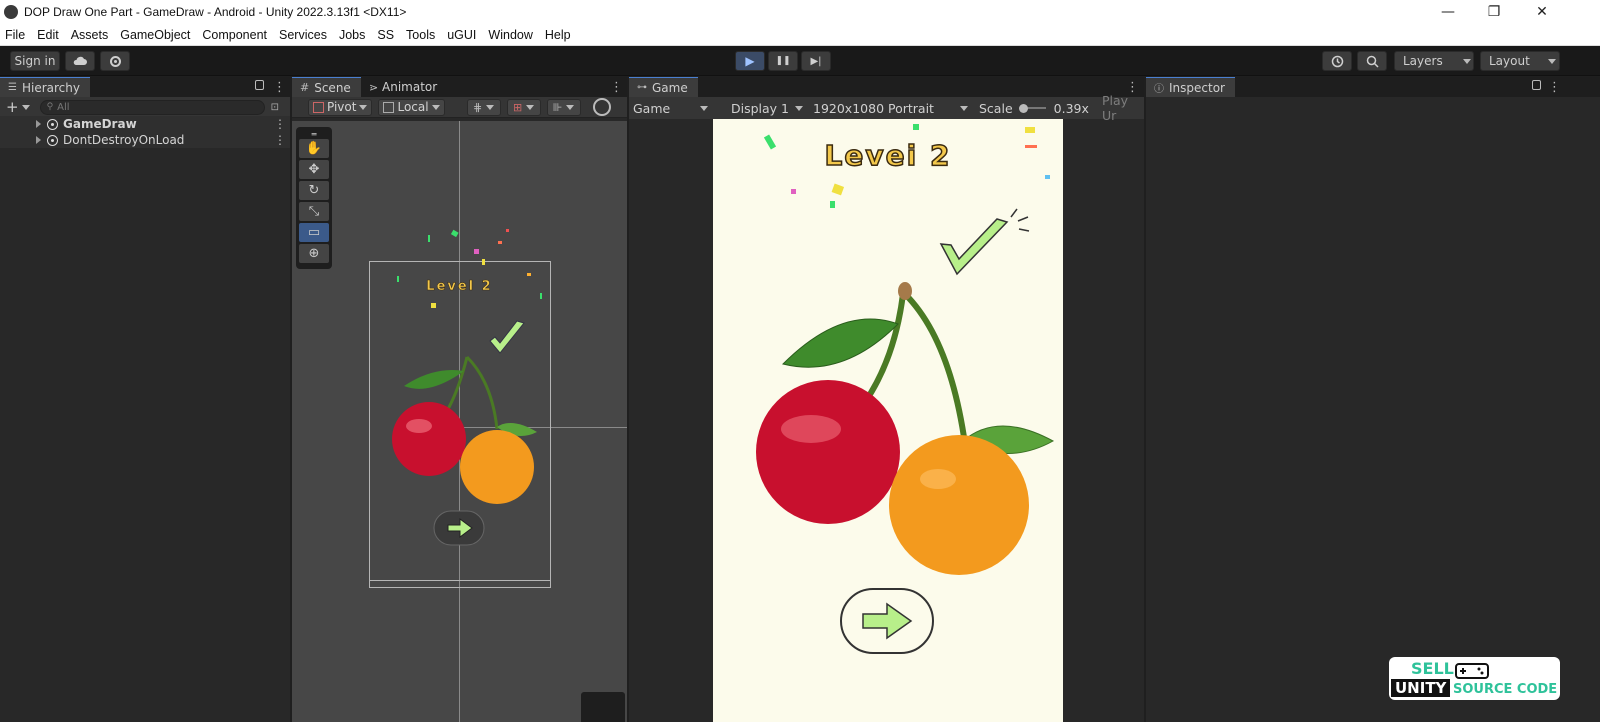 The width and height of the screenshot is (1600, 722). Describe the element at coordinates (411, 107) in the screenshot. I see `local-dropdown: Local` at that location.